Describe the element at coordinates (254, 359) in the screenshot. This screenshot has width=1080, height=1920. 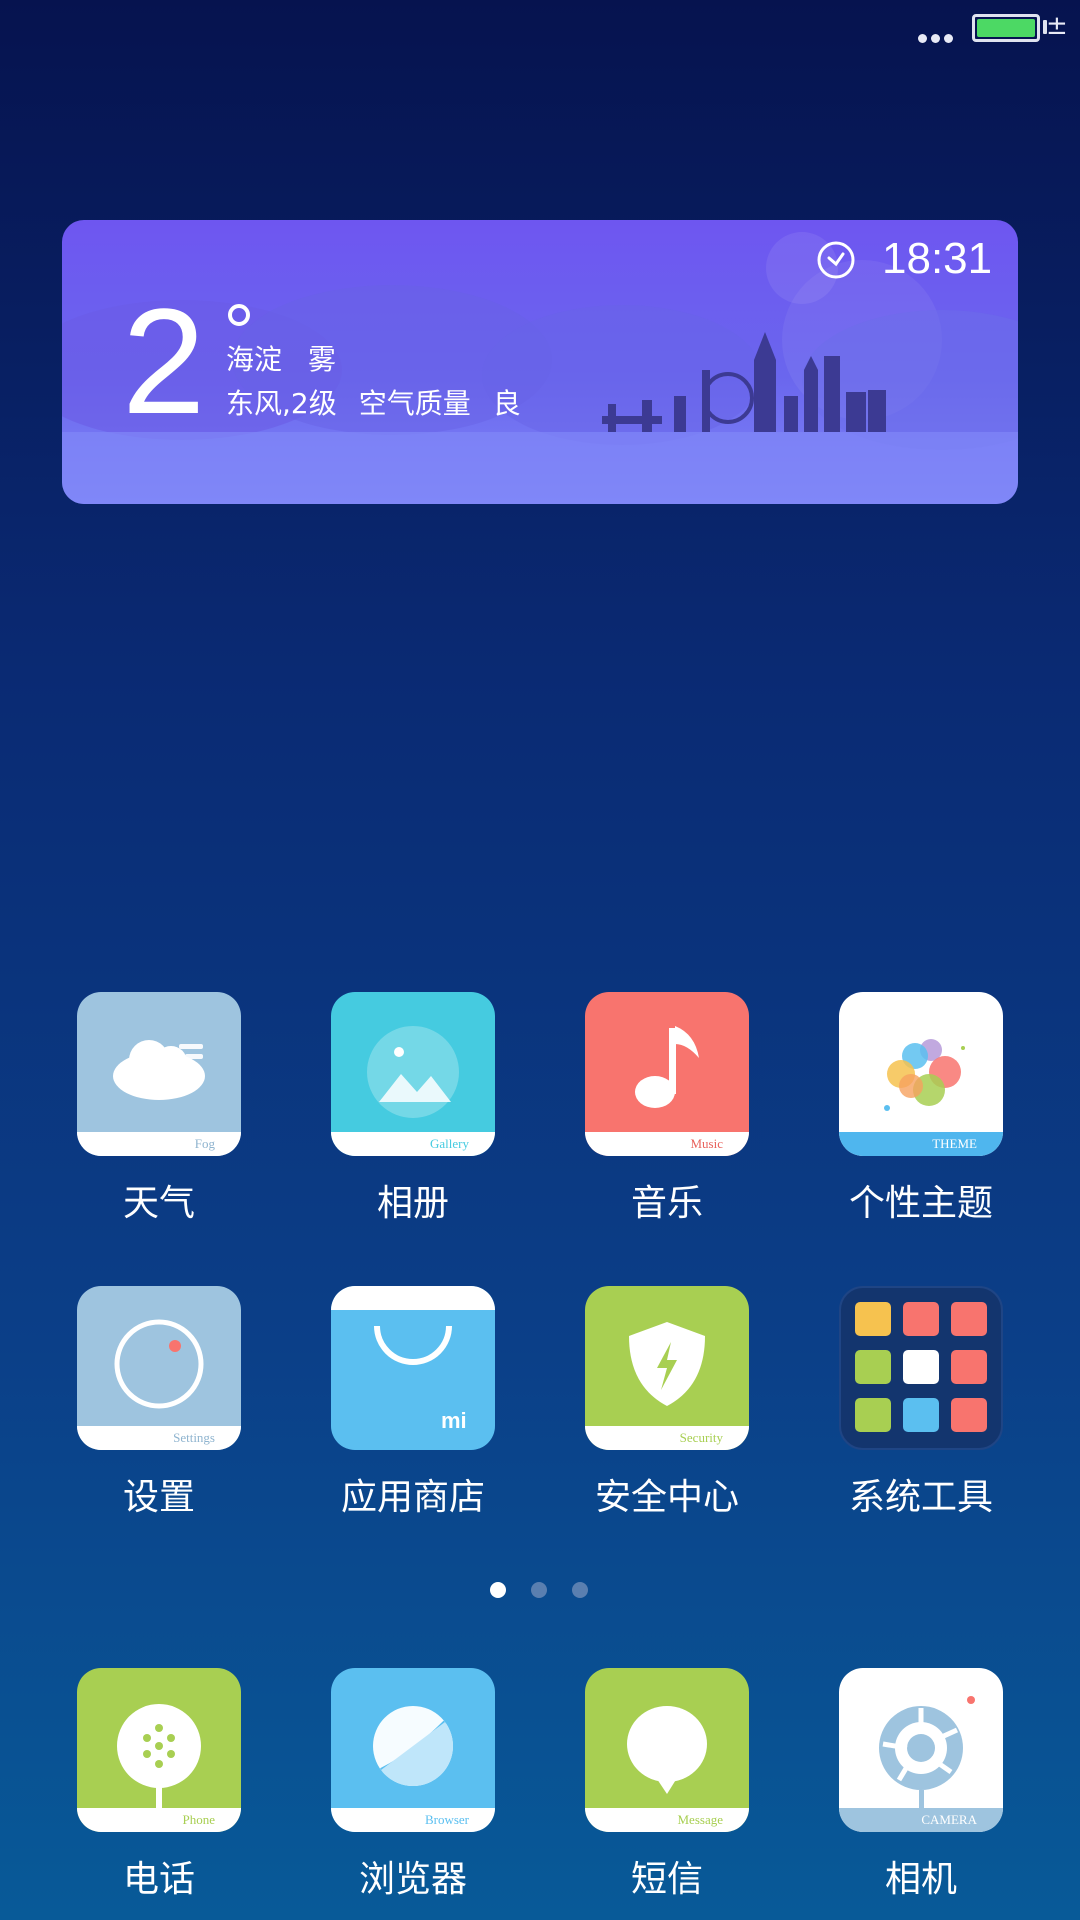
I see `location: 海淀` at that location.